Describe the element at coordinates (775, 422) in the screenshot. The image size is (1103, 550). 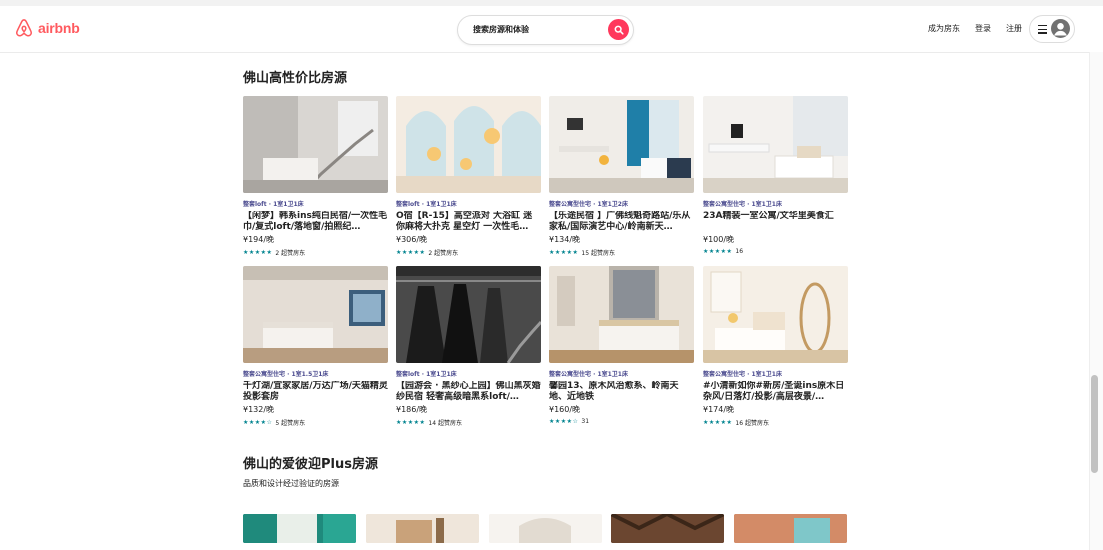
I see `listing-rating: ★★★★★ 16 超赞房东` at that location.